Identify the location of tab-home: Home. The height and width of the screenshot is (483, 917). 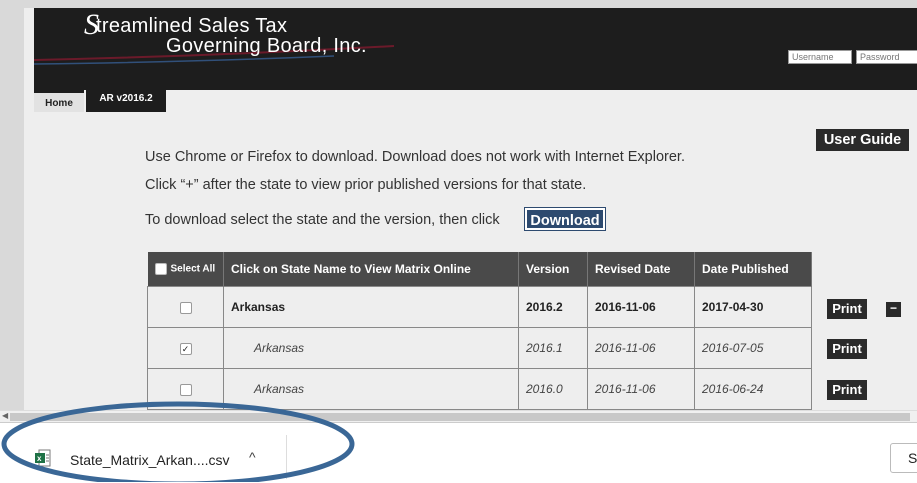
(59, 101).